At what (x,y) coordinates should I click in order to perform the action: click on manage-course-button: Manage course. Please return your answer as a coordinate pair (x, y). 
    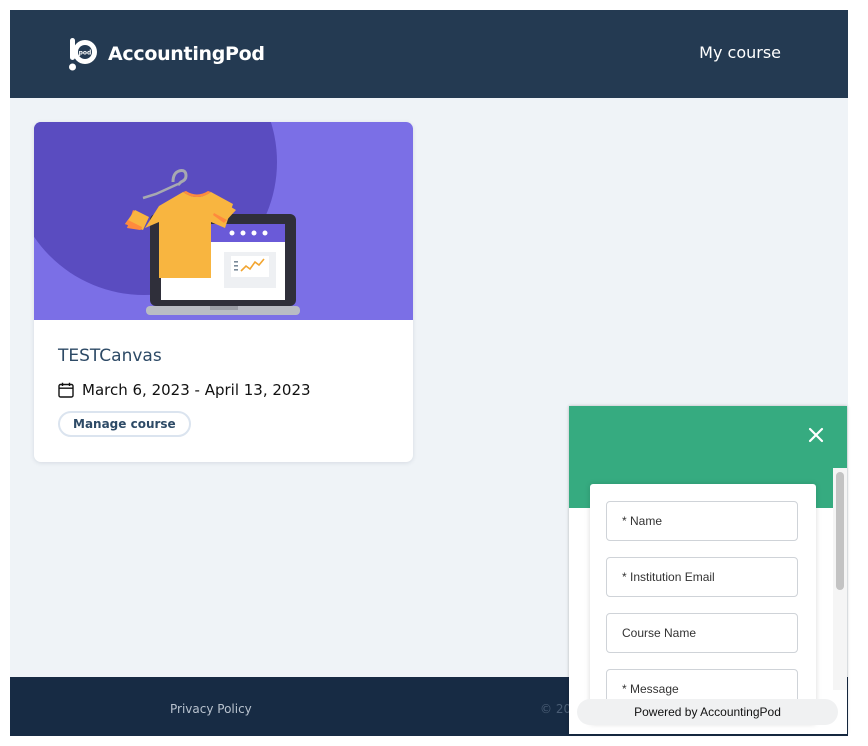
    Looking at the image, I should click on (124, 424).